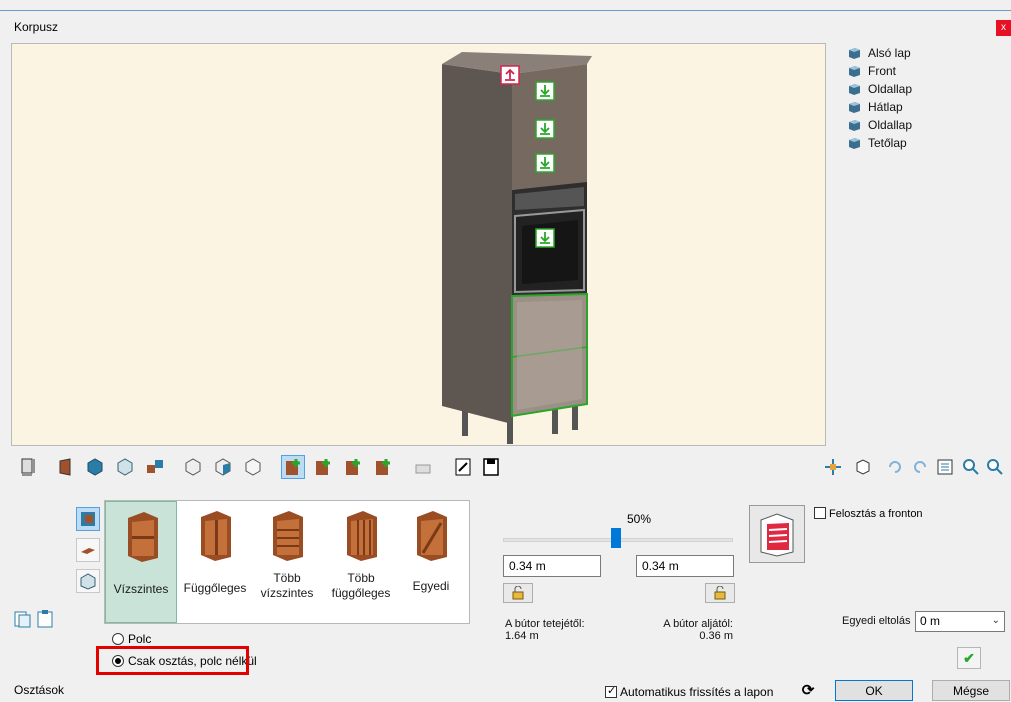 This screenshot has height=702, width=1011. What do you see at coordinates (125, 467) in the screenshot?
I see `box-transparent-icon` at bounding box center [125, 467].